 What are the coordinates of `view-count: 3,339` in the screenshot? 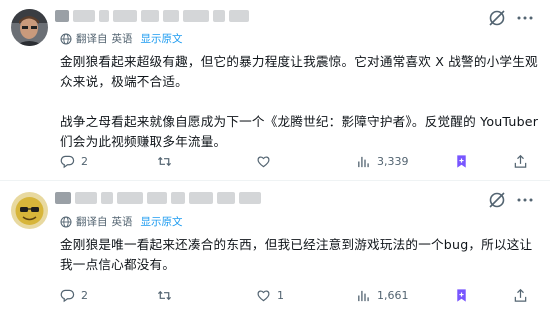 It's located at (393, 161).